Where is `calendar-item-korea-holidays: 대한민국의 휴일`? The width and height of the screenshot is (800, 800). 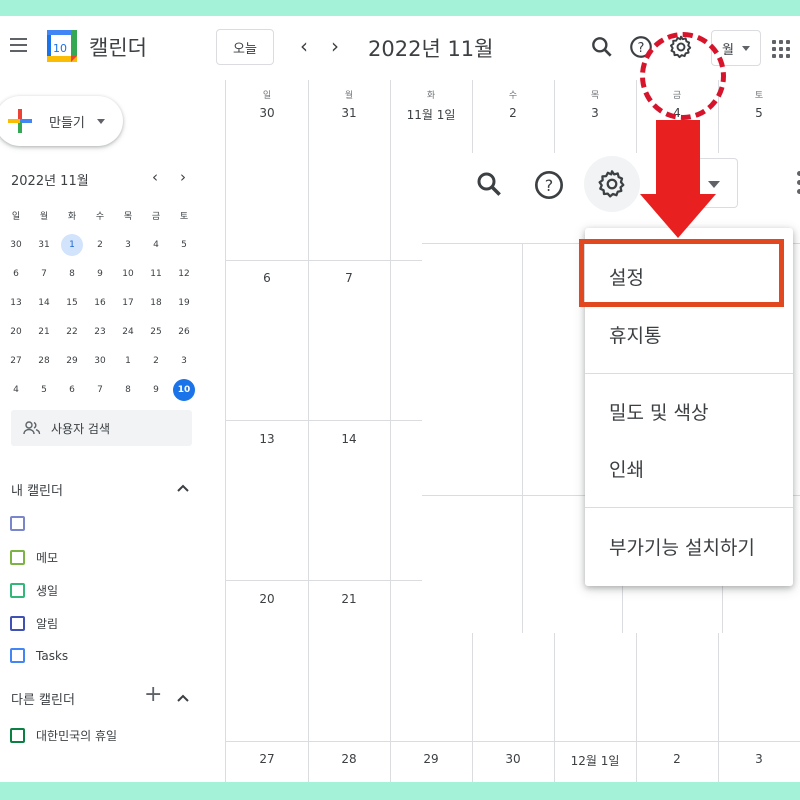
calendar-item-korea-holidays: 대한민국의 휴일 is located at coordinates (63, 735).